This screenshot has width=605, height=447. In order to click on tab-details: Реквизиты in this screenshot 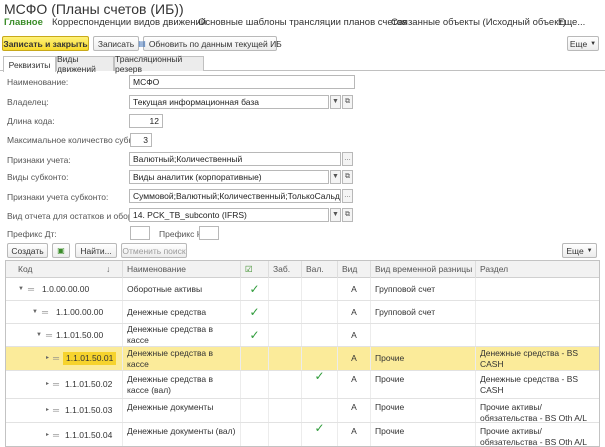, I will do `click(29, 64)`.